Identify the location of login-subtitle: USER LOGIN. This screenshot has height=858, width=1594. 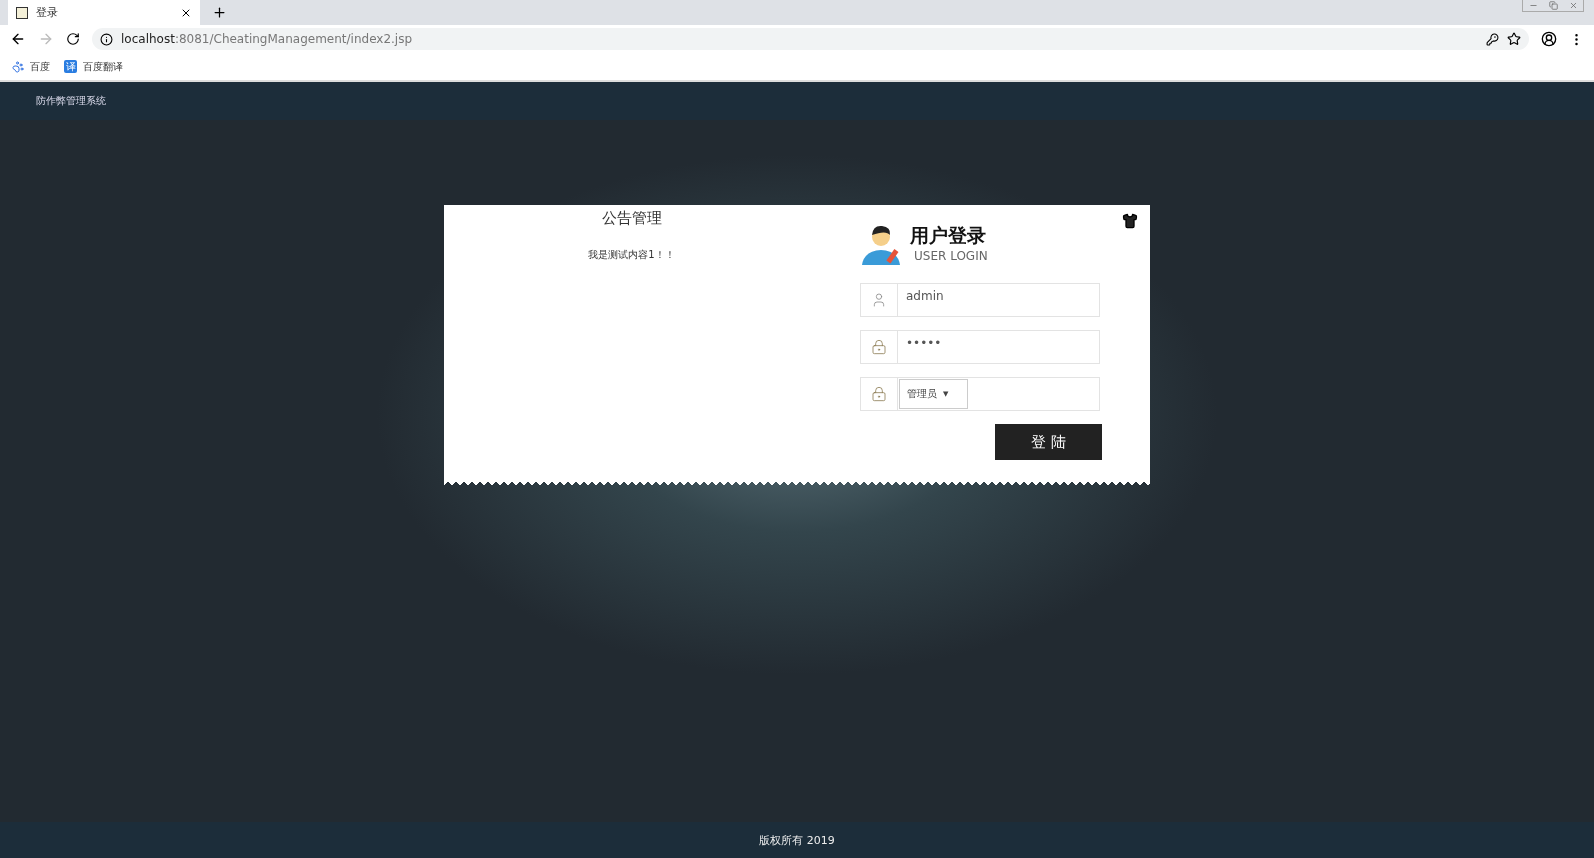
(951, 256).